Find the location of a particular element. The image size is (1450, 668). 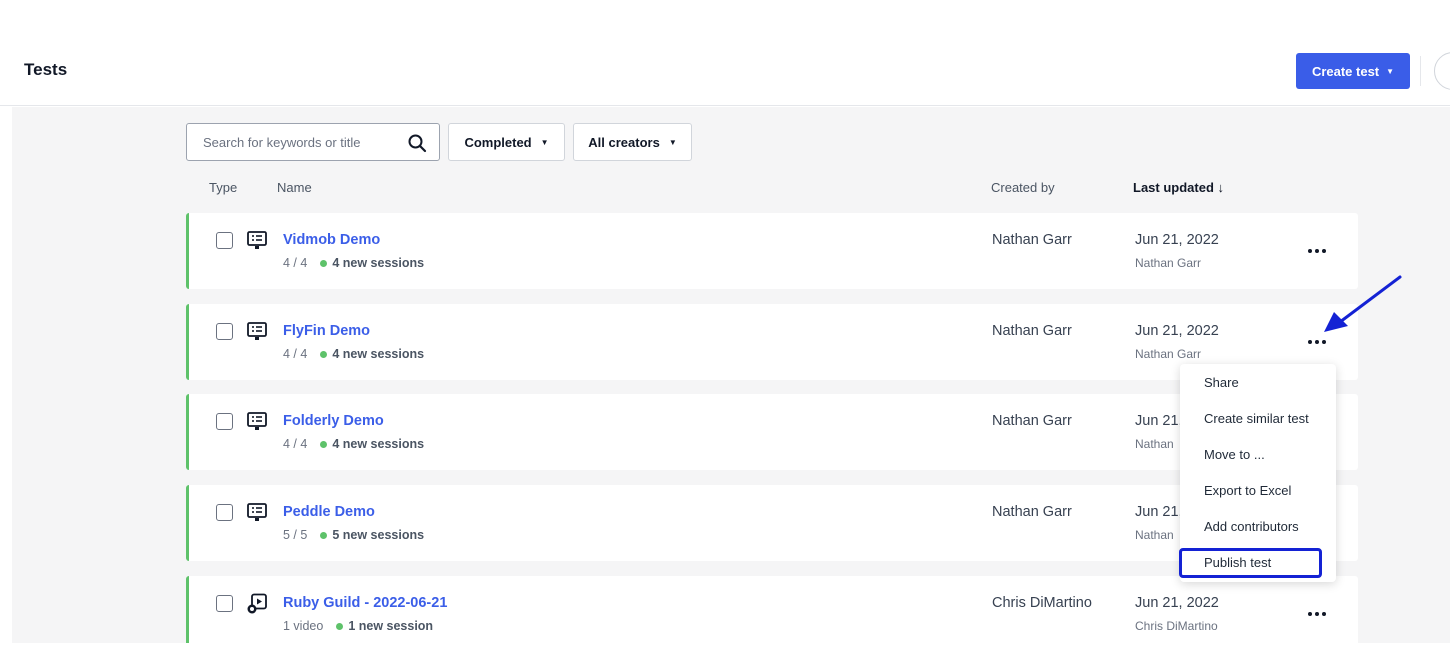

test-title-link: Vidmob Demo is located at coordinates (331, 240).